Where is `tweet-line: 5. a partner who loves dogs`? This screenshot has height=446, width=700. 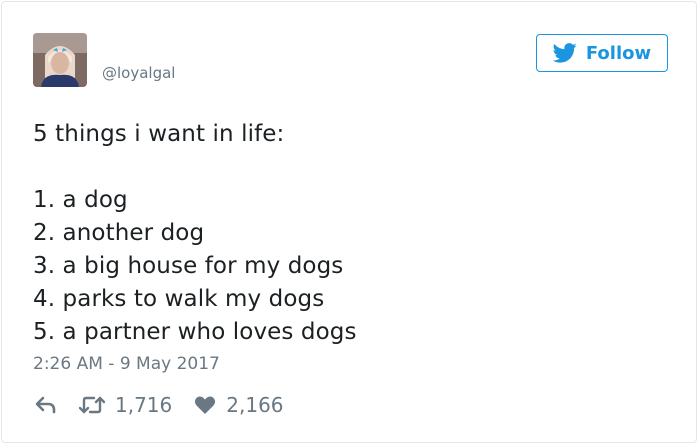 tweet-line: 5. a partner who loves dogs is located at coordinates (195, 332).